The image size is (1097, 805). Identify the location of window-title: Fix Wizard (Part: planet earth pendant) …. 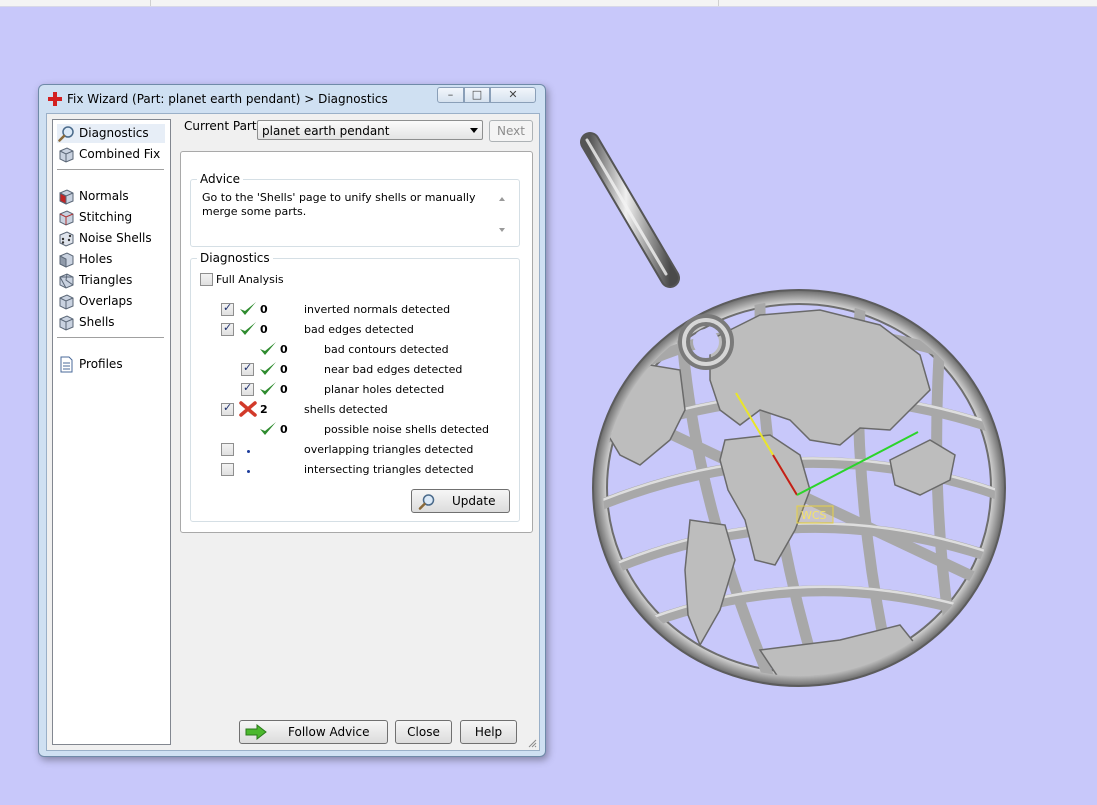
(227, 99).